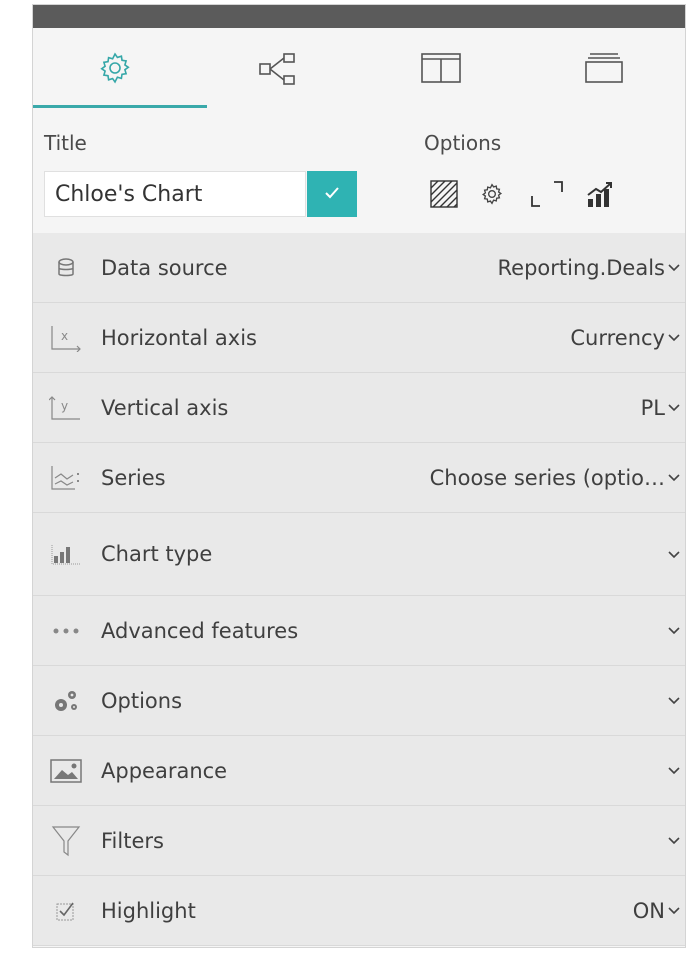 This screenshot has width=697, height=954. I want to click on row-advanced-features: Advanced features, so click(359, 631).